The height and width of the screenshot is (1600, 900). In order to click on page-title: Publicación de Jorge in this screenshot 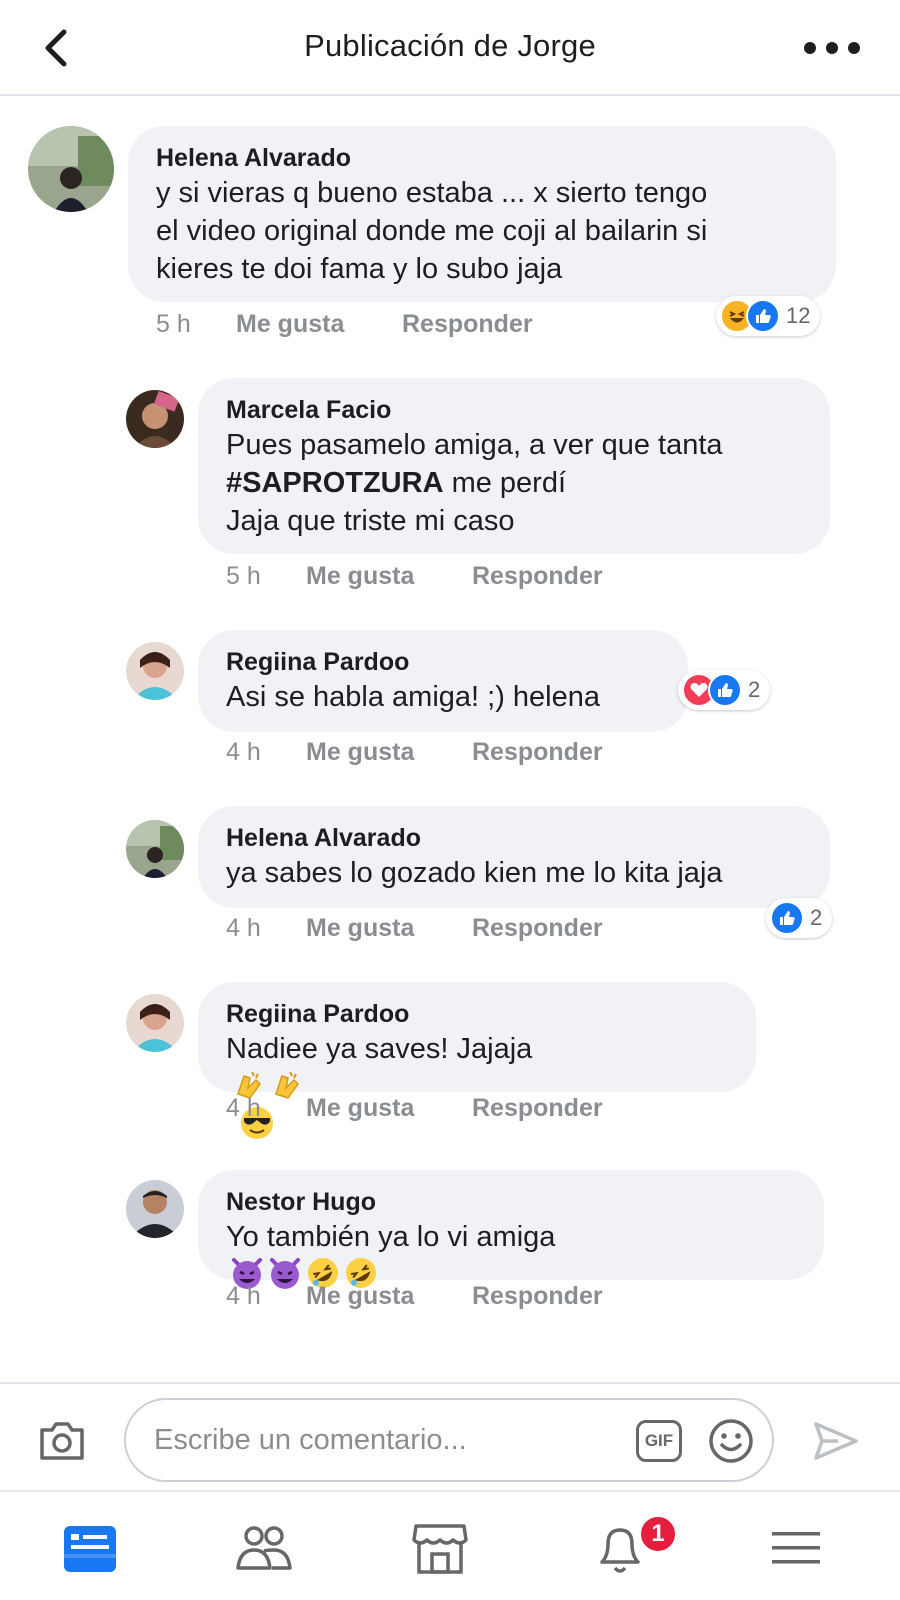, I will do `click(450, 45)`.